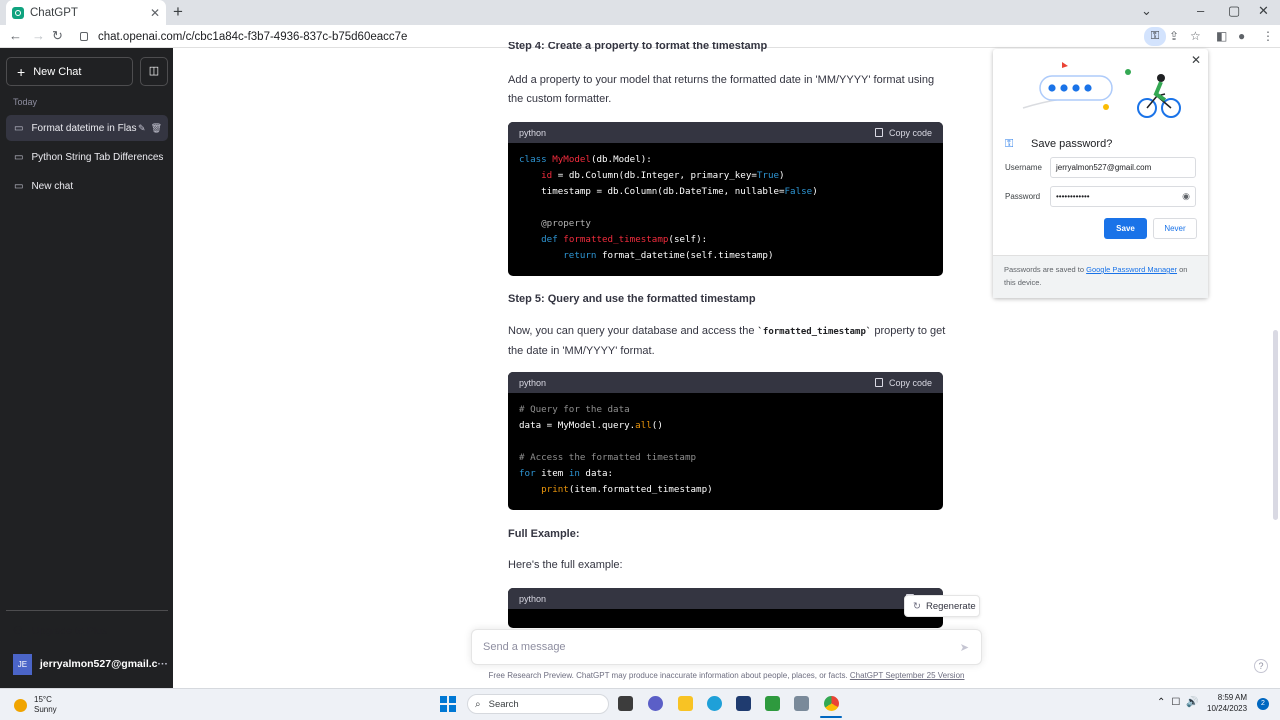  Describe the element at coordinates (1268, 36) in the screenshot. I see `menu-icon: ⋮` at that location.